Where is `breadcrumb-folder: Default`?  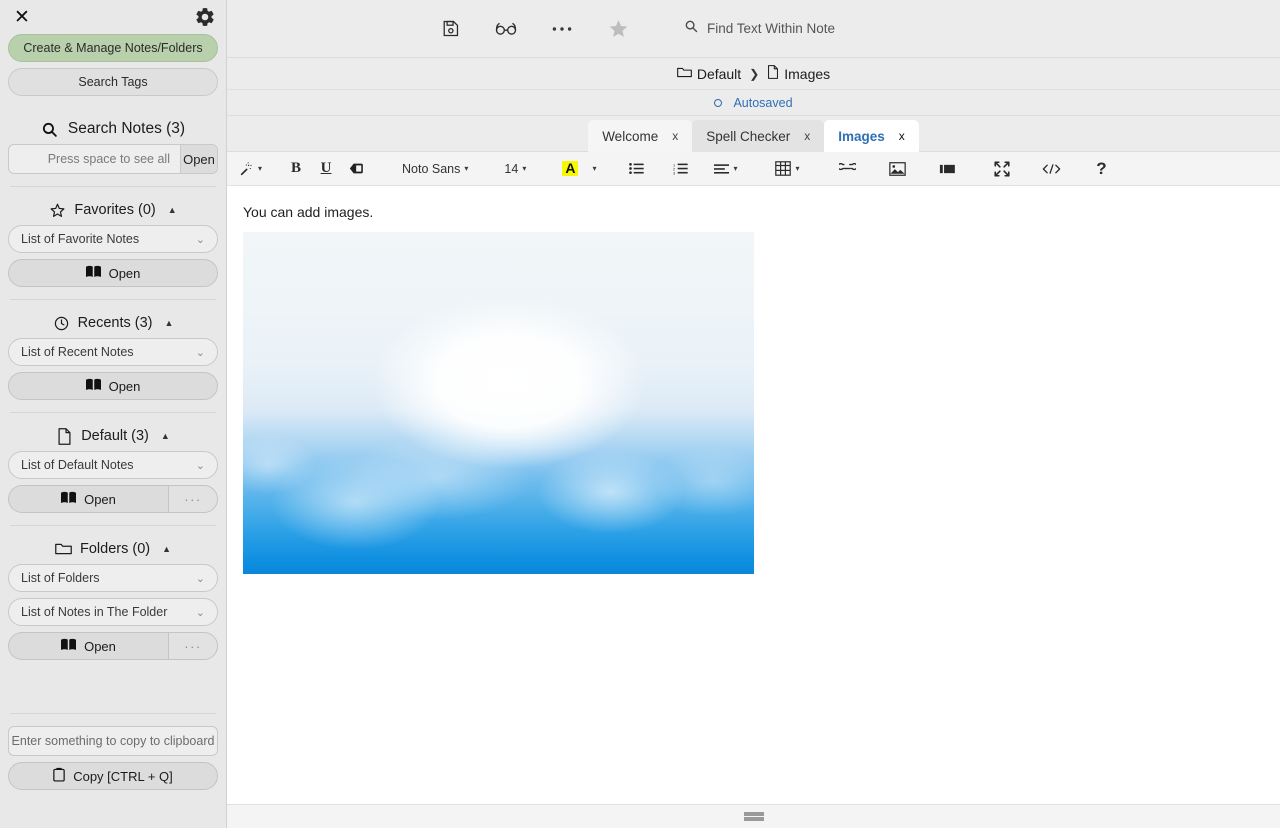
breadcrumb-folder: Default is located at coordinates (709, 73).